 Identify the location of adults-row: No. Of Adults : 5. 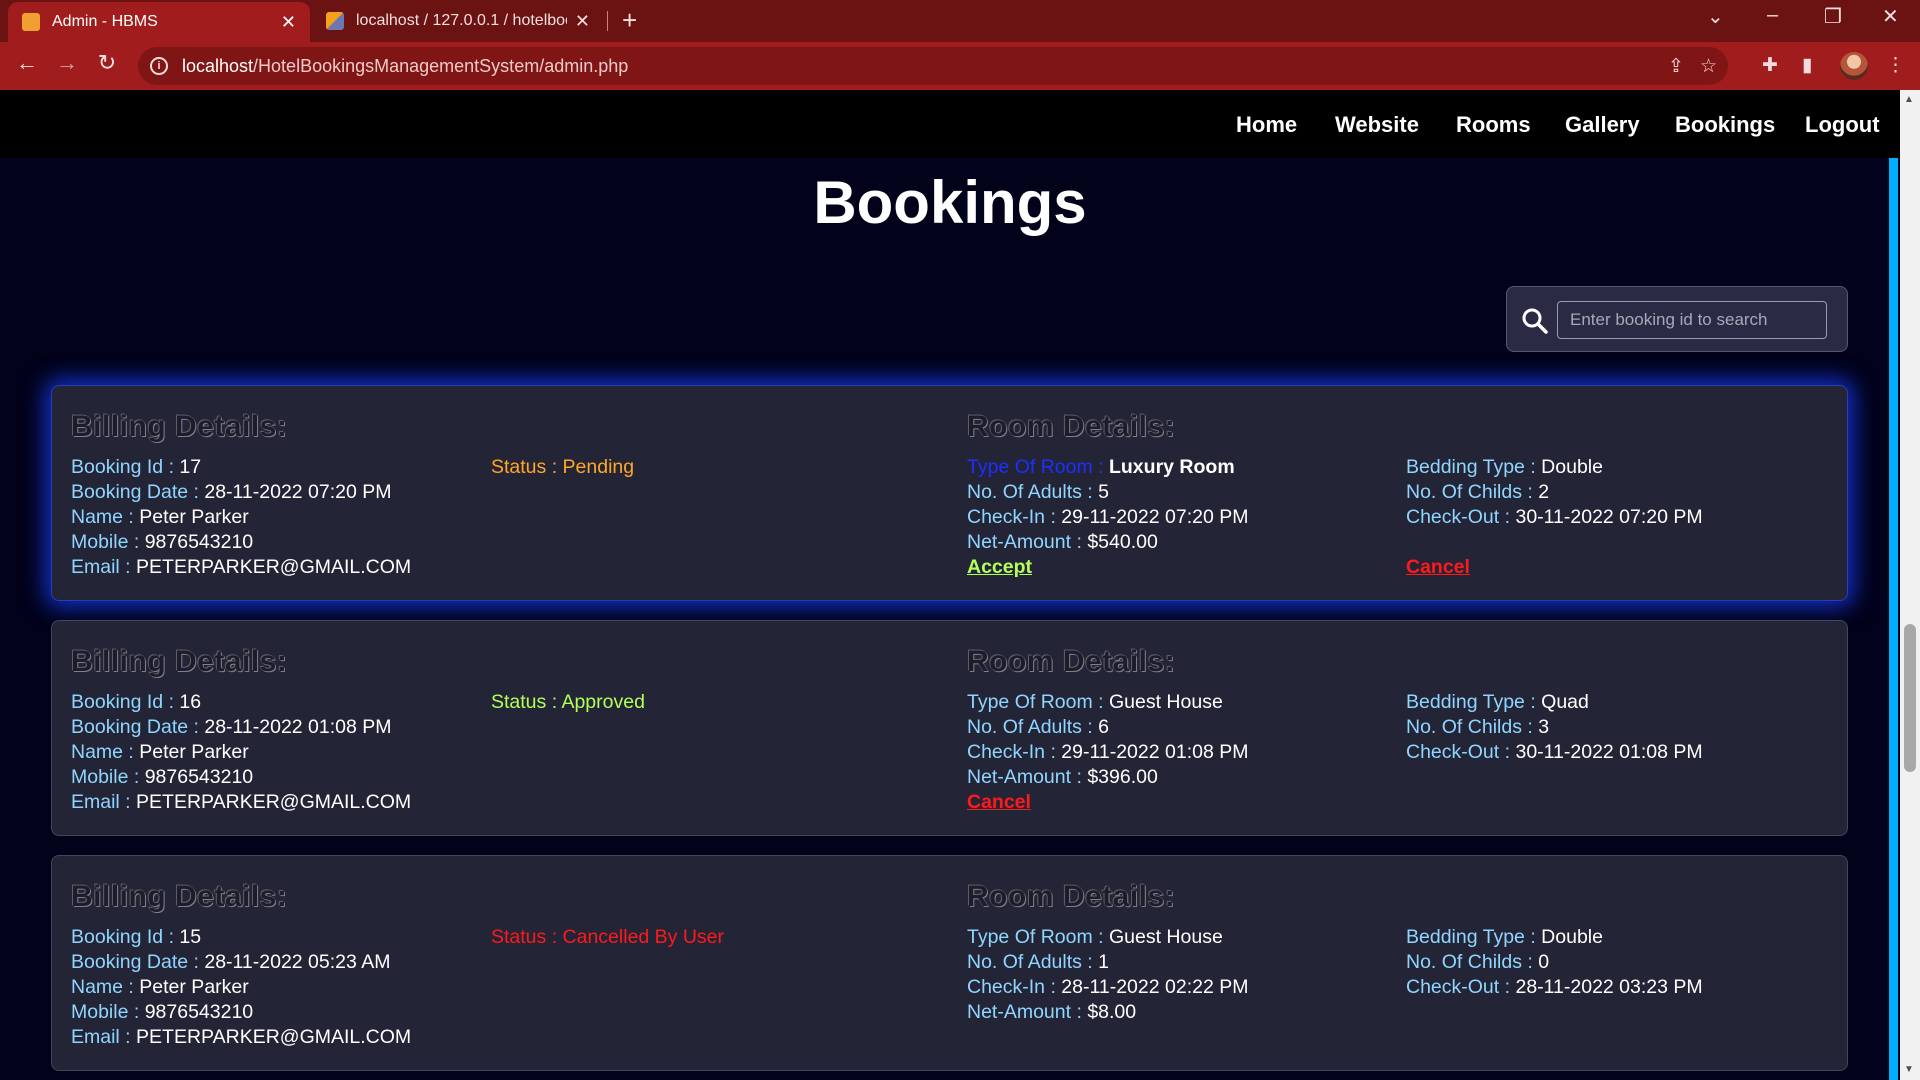
(1038, 492).